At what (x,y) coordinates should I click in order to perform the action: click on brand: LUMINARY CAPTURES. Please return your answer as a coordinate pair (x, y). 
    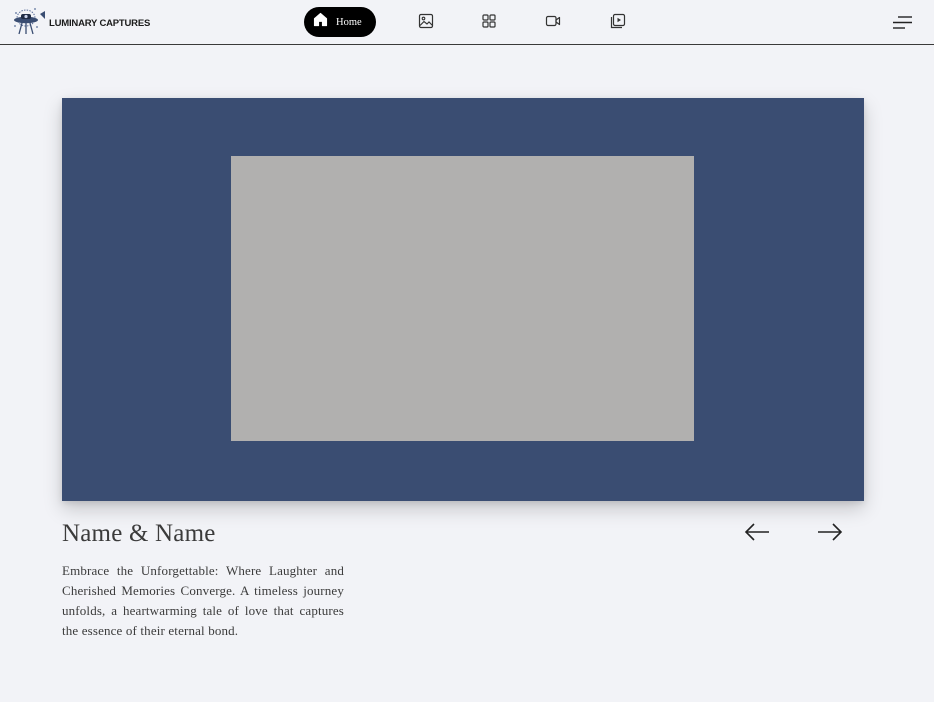
    Looking at the image, I should click on (81, 23).